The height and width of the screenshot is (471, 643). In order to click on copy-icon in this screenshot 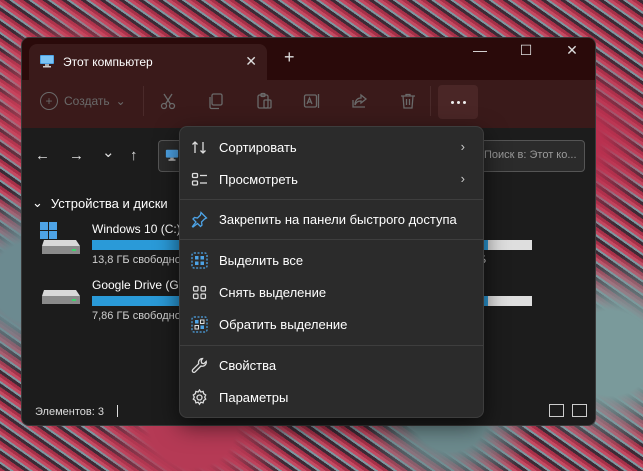, I will do `click(216, 102)`.